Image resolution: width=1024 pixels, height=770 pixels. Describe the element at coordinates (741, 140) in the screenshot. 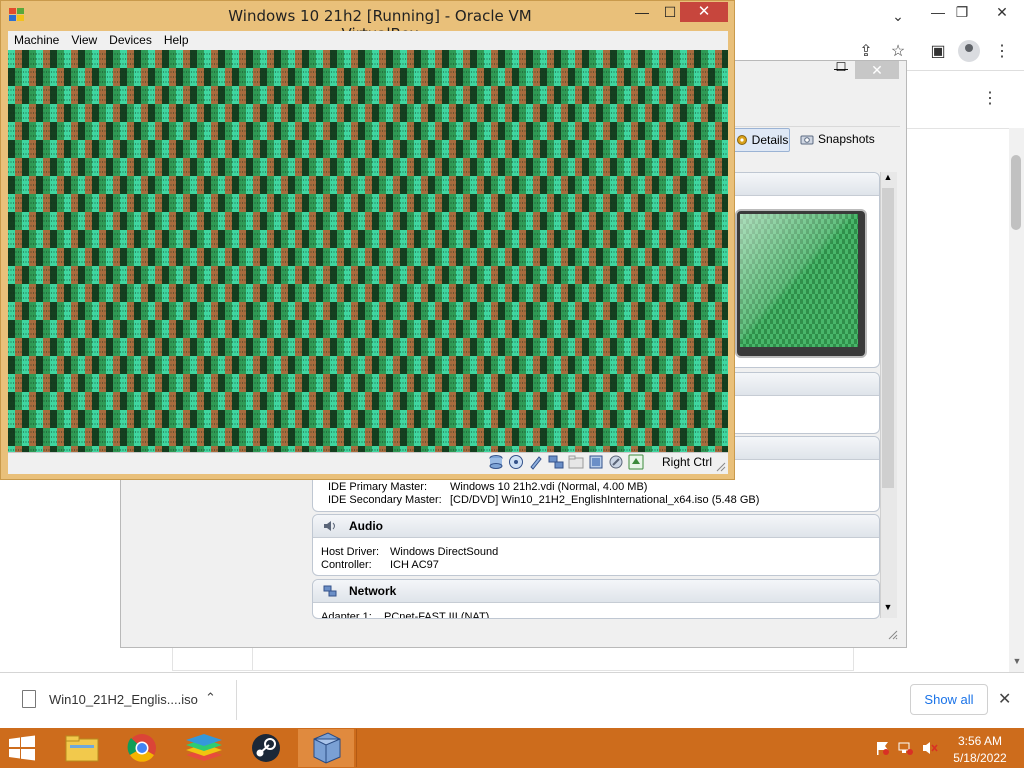

I see `gear-icon` at that location.